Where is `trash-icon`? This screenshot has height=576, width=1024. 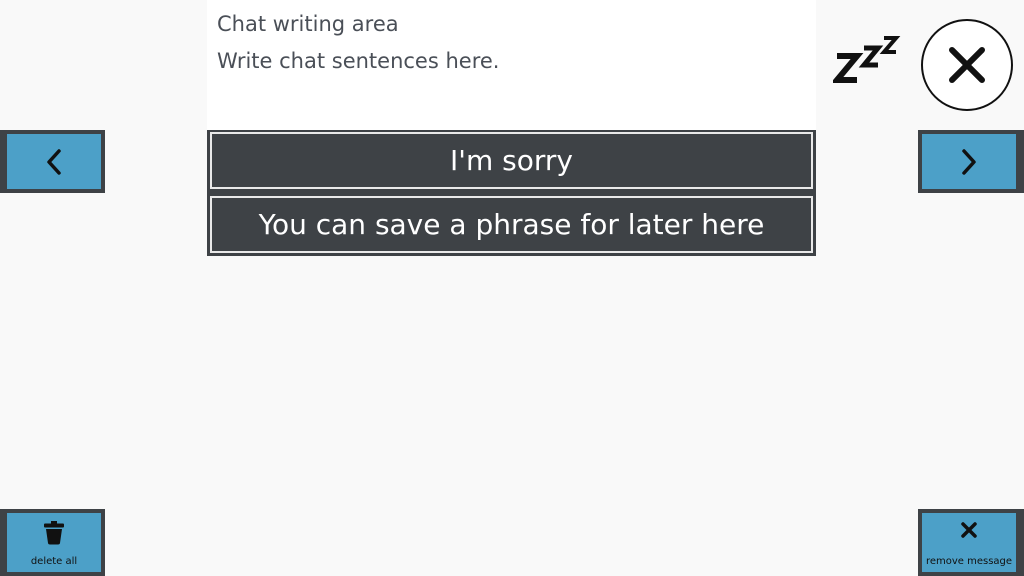
trash-icon is located at coordinates (54, 533).